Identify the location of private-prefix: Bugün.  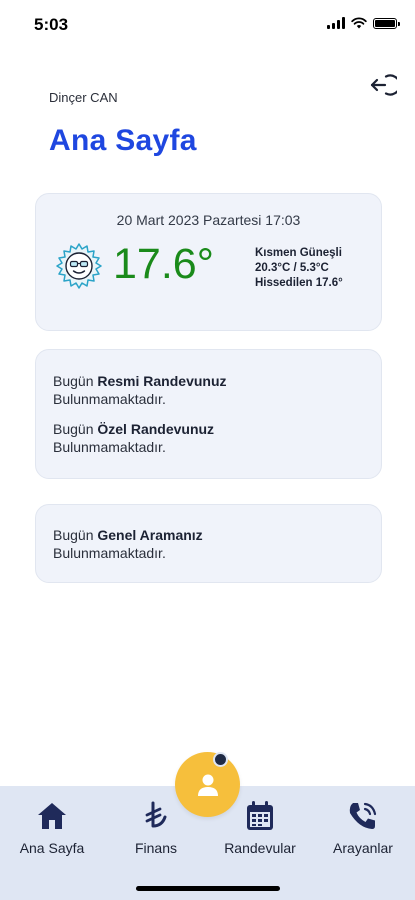
(73, 429).